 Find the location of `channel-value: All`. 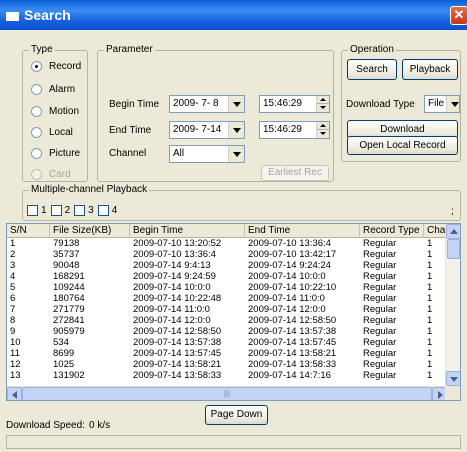

channel-value: All is located at coordinates (179, 153).